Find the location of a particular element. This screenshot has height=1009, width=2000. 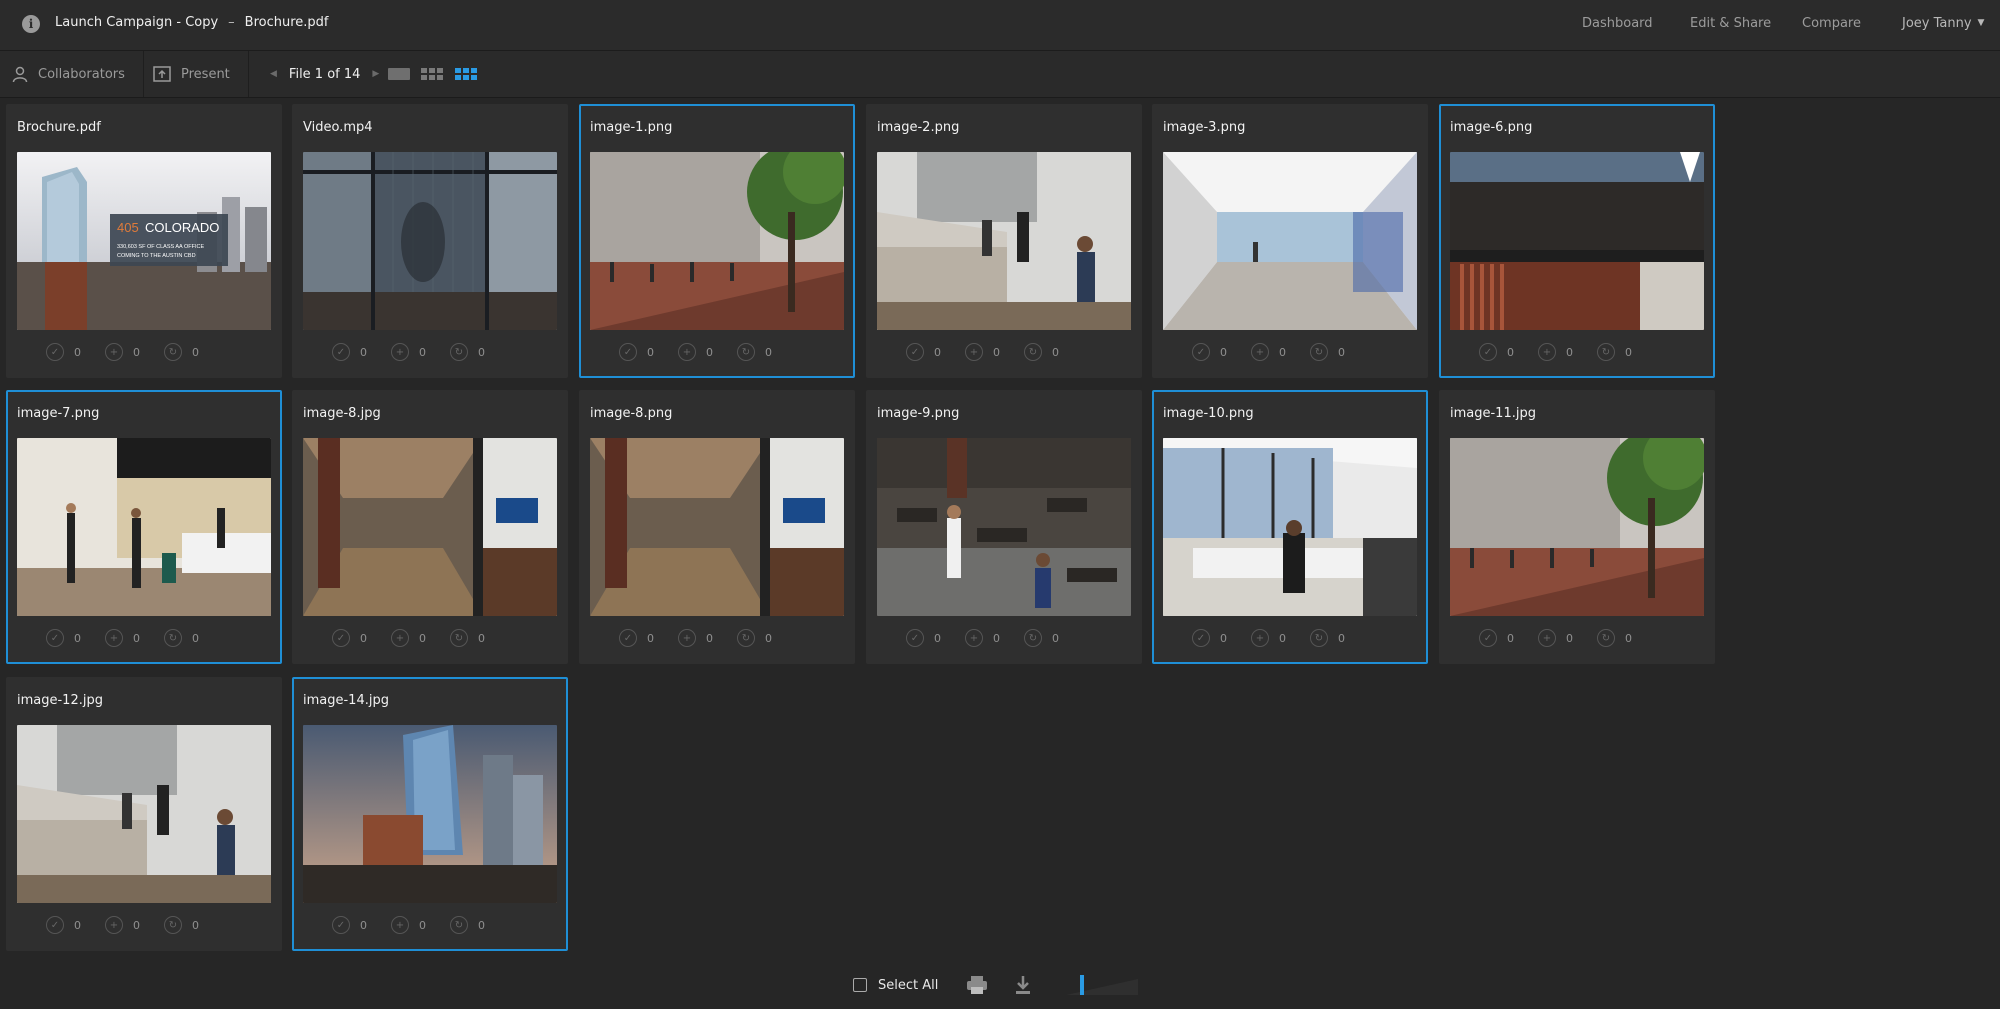

file-name: image-2.png is located at coordinates (918, 127).